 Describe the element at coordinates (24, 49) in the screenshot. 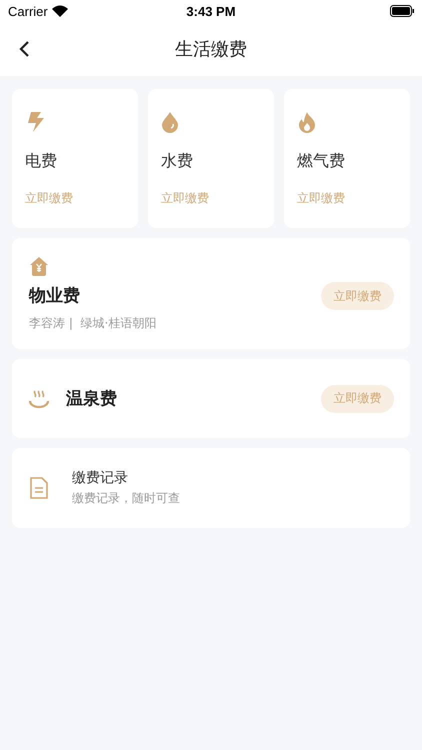

I see `back-chevron-icon` at that location.